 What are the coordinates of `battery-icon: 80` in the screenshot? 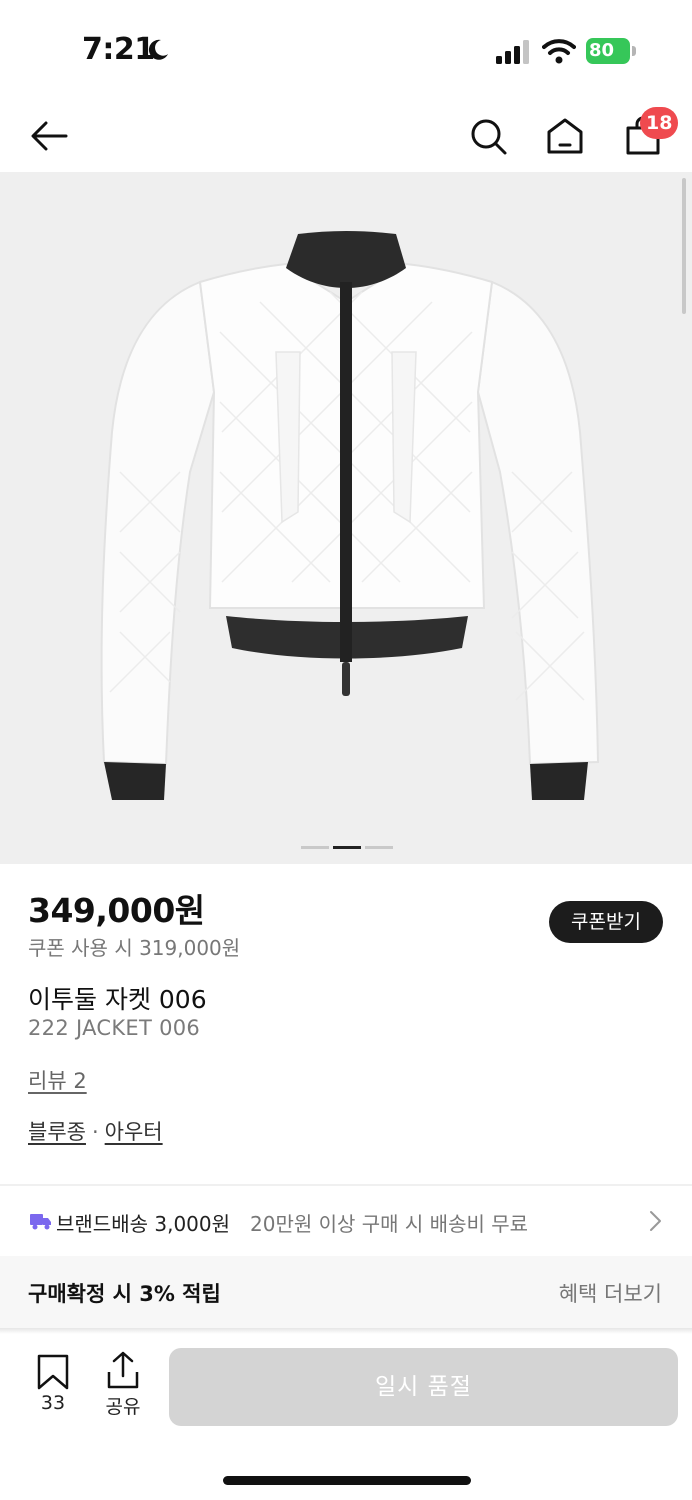 It's located at (611, 51).